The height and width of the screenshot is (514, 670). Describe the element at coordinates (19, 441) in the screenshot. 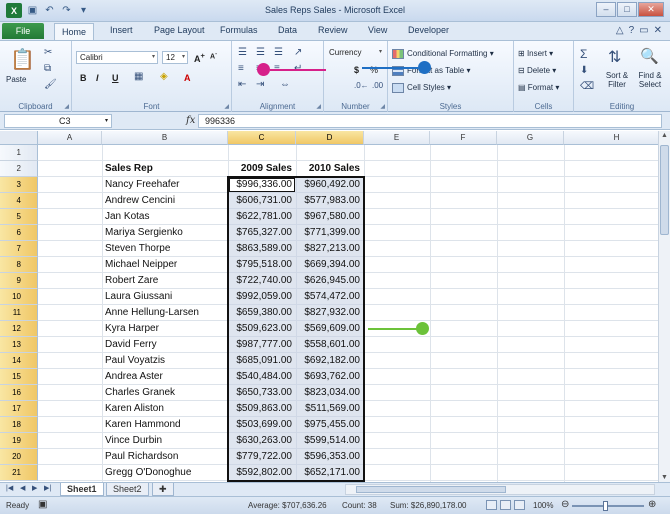

I see `row-header-19: 19` at that location.